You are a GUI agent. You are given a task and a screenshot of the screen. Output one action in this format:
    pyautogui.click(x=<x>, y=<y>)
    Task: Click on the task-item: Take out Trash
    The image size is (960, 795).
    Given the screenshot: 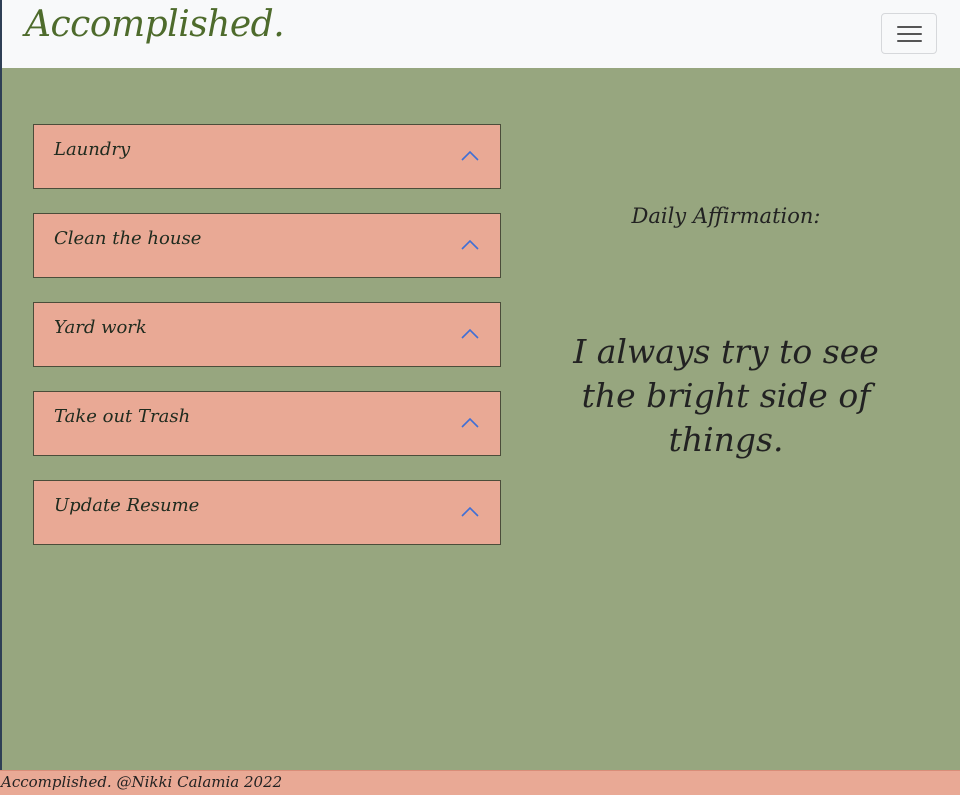 What is the action you would take?
    pyautogui.click(x=267, y=423)
    